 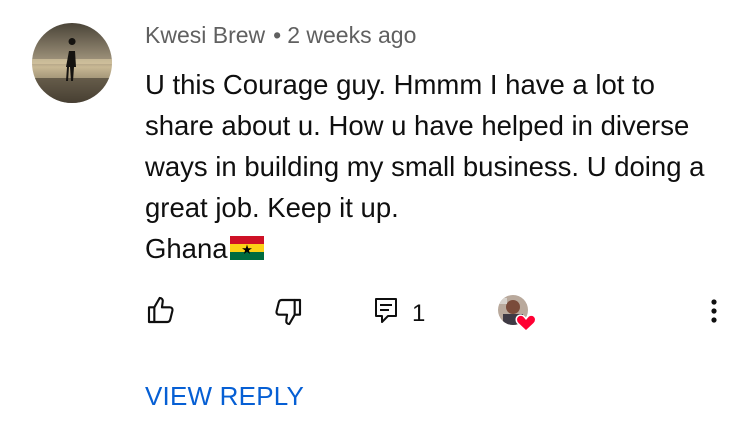 I want to click on comment-meta: Kwesi Brew • 2 weeks ago, so click(x=280, y=35).